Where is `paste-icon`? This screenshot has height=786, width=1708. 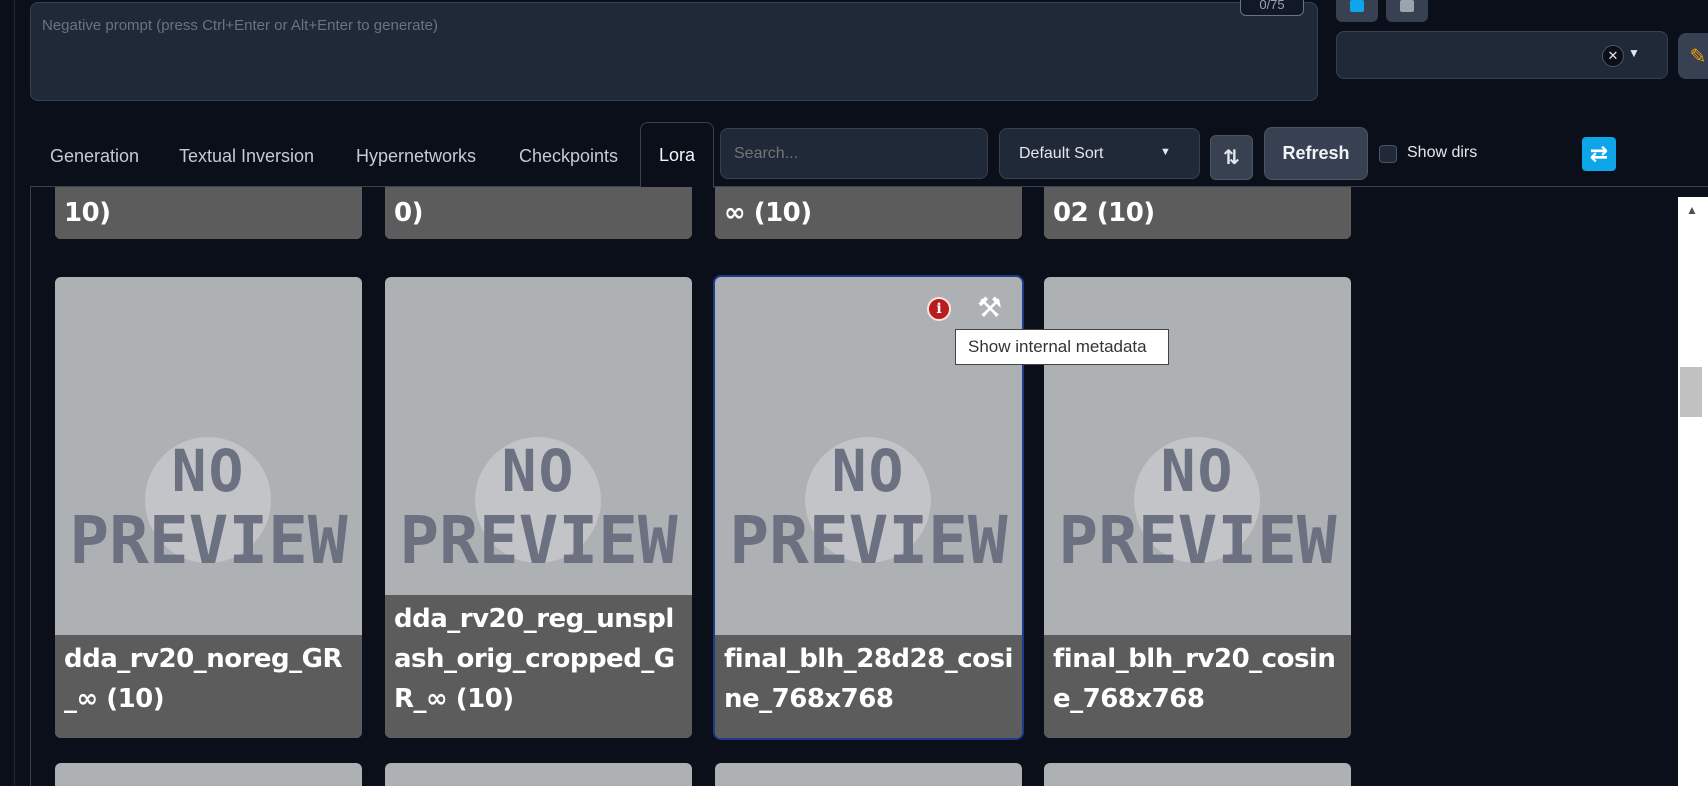
paste-icon is located at coordinates (1357, 6).